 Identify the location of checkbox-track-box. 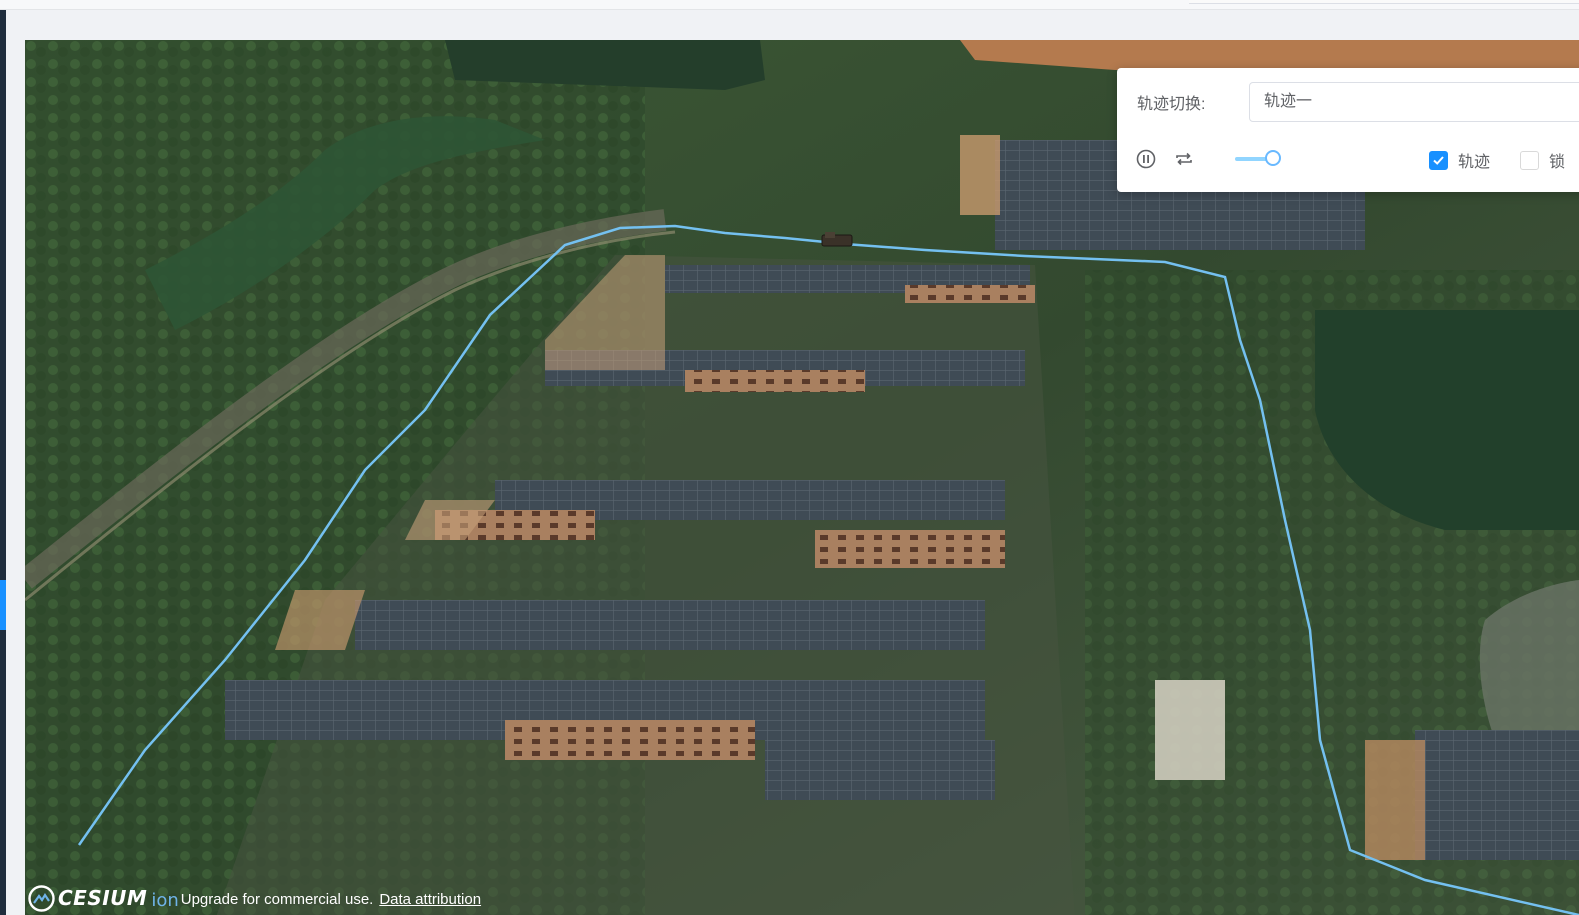
(1438, 160).